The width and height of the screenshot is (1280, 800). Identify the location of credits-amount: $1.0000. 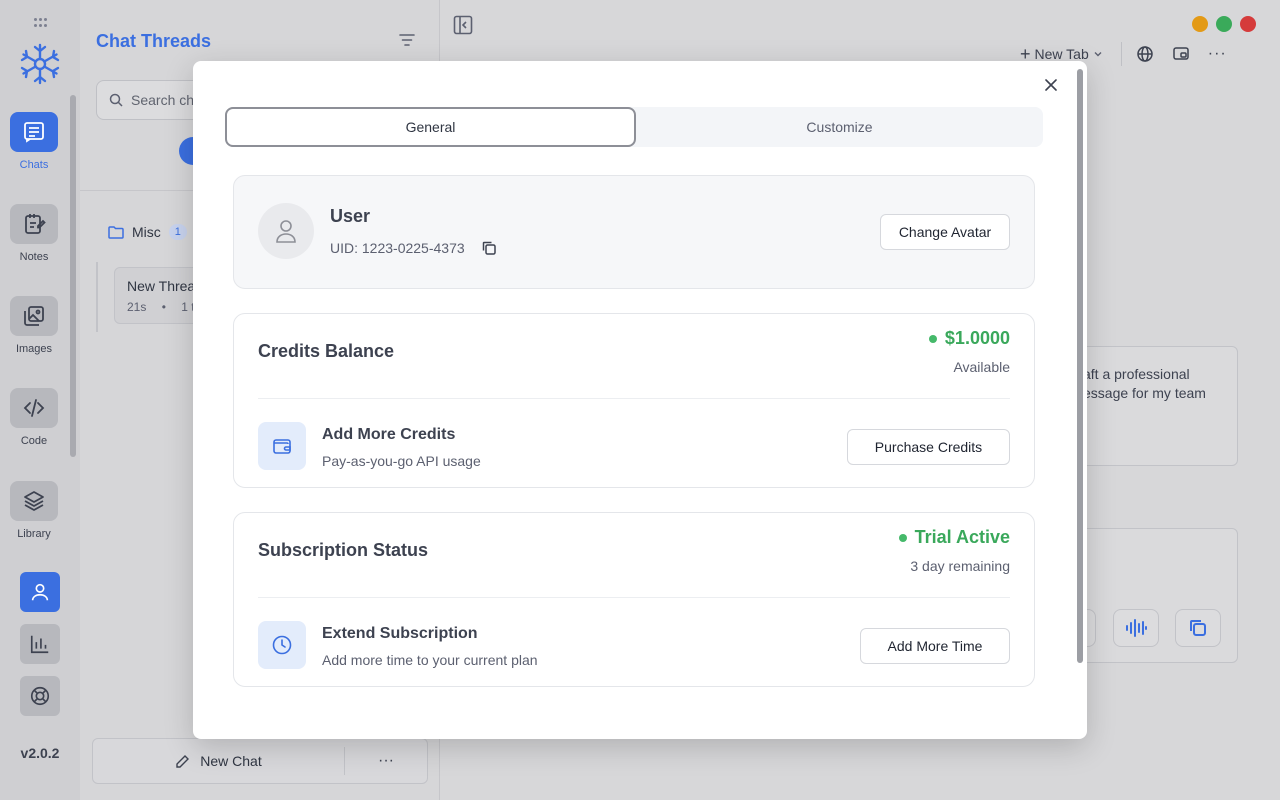
(977, 338).